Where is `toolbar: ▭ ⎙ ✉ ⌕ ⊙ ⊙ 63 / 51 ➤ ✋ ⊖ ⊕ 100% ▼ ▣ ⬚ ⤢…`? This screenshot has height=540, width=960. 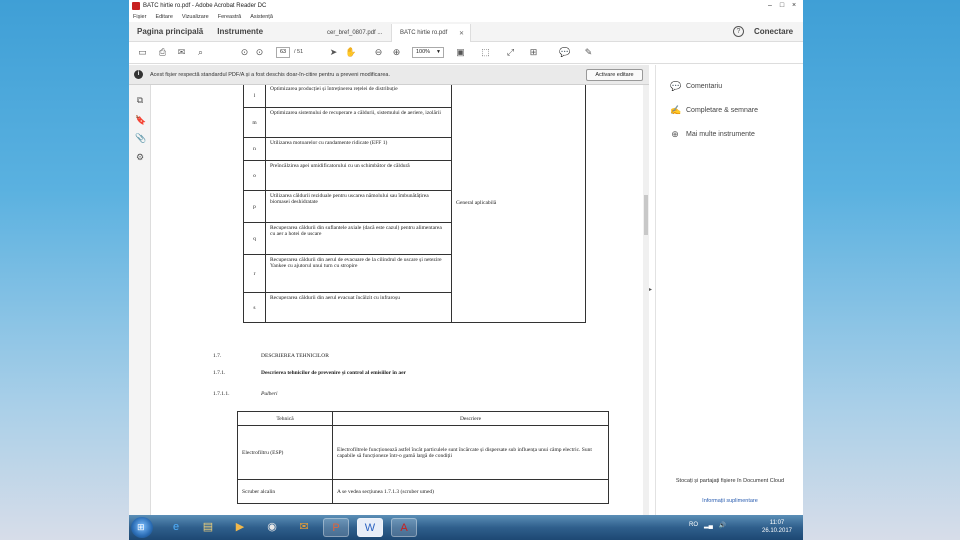
toolbar: ▭ ⎙ ✉ ⌕ ⊙ ⊙ 63 / 51 ➤ ✋ ⊖ ⊕ 100% ▼ ▣ ⬚ ⤢… is located at coordinates (466, 53).